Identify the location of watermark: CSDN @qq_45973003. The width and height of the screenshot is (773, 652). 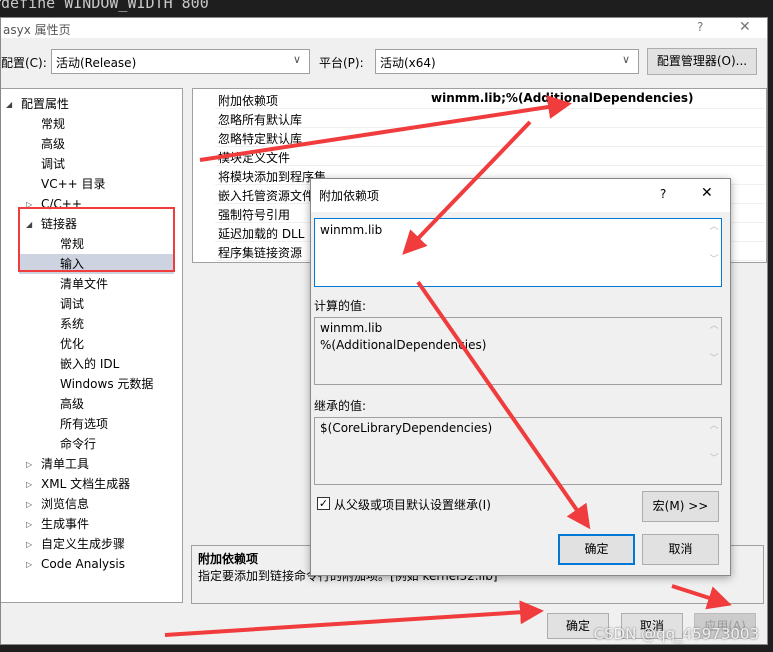
(676, 634).